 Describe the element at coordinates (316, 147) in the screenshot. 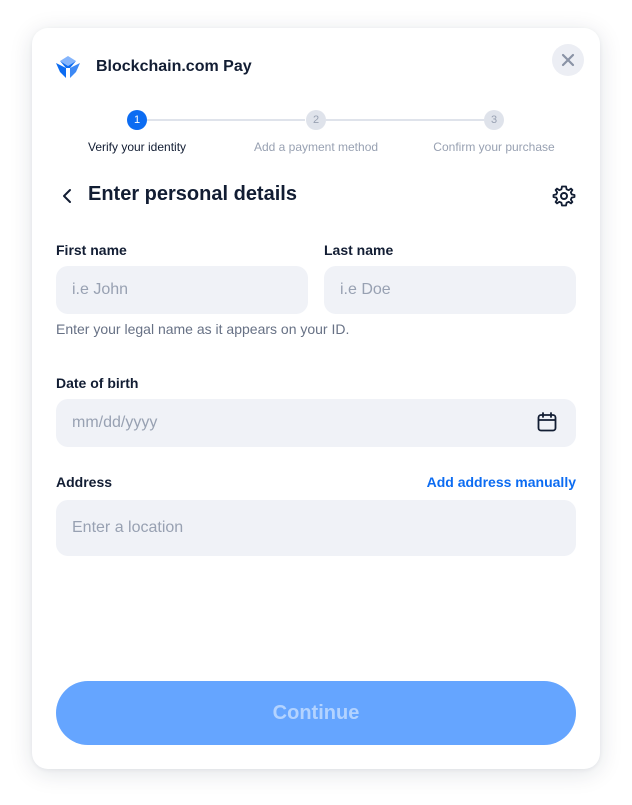

I see `step-2-label: Add a payment method` at that location.